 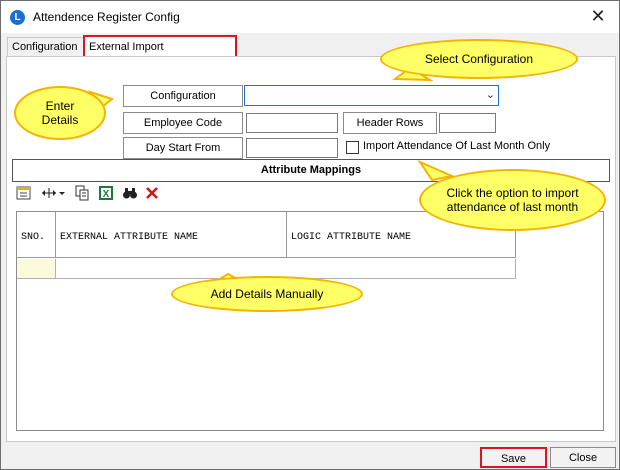 What do you see at coordinates (310, 17) in the screenshot?
I see `title-bar: L Attendence Register Config ✕` at bounding box center [310, 17].